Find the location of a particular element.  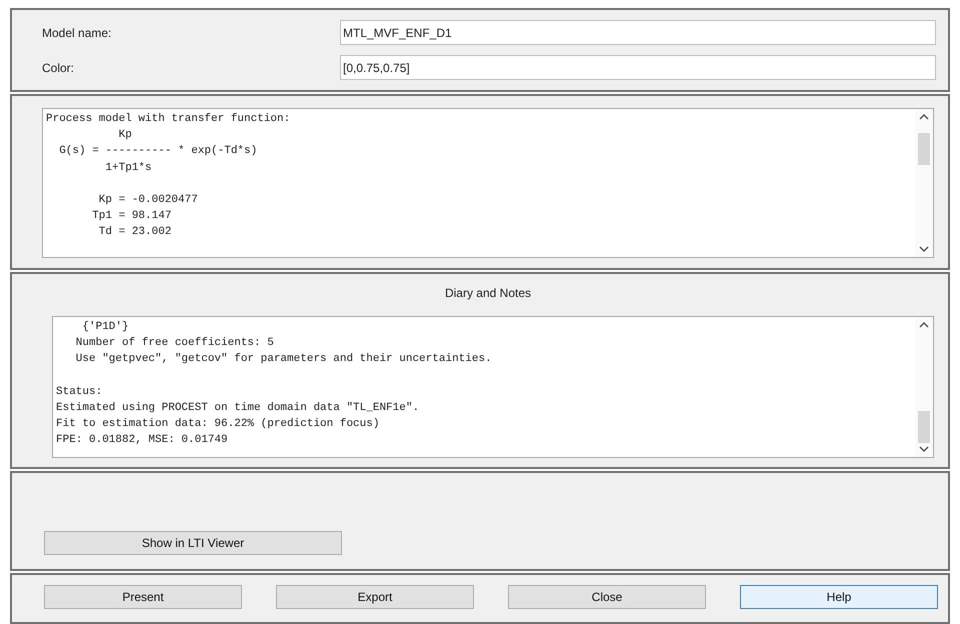

field-label: Color: is located at coordinates (59, 68).